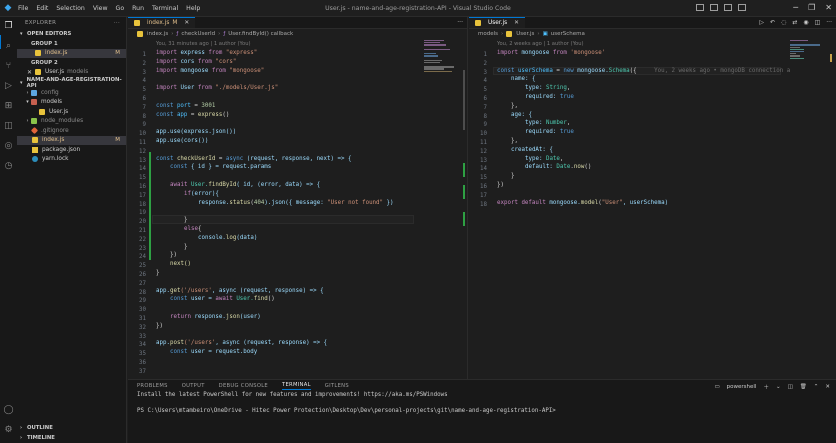 This screenshot has height=443, width=836. I want to click on split-terminal-icon: ◫, so click(790, 387).